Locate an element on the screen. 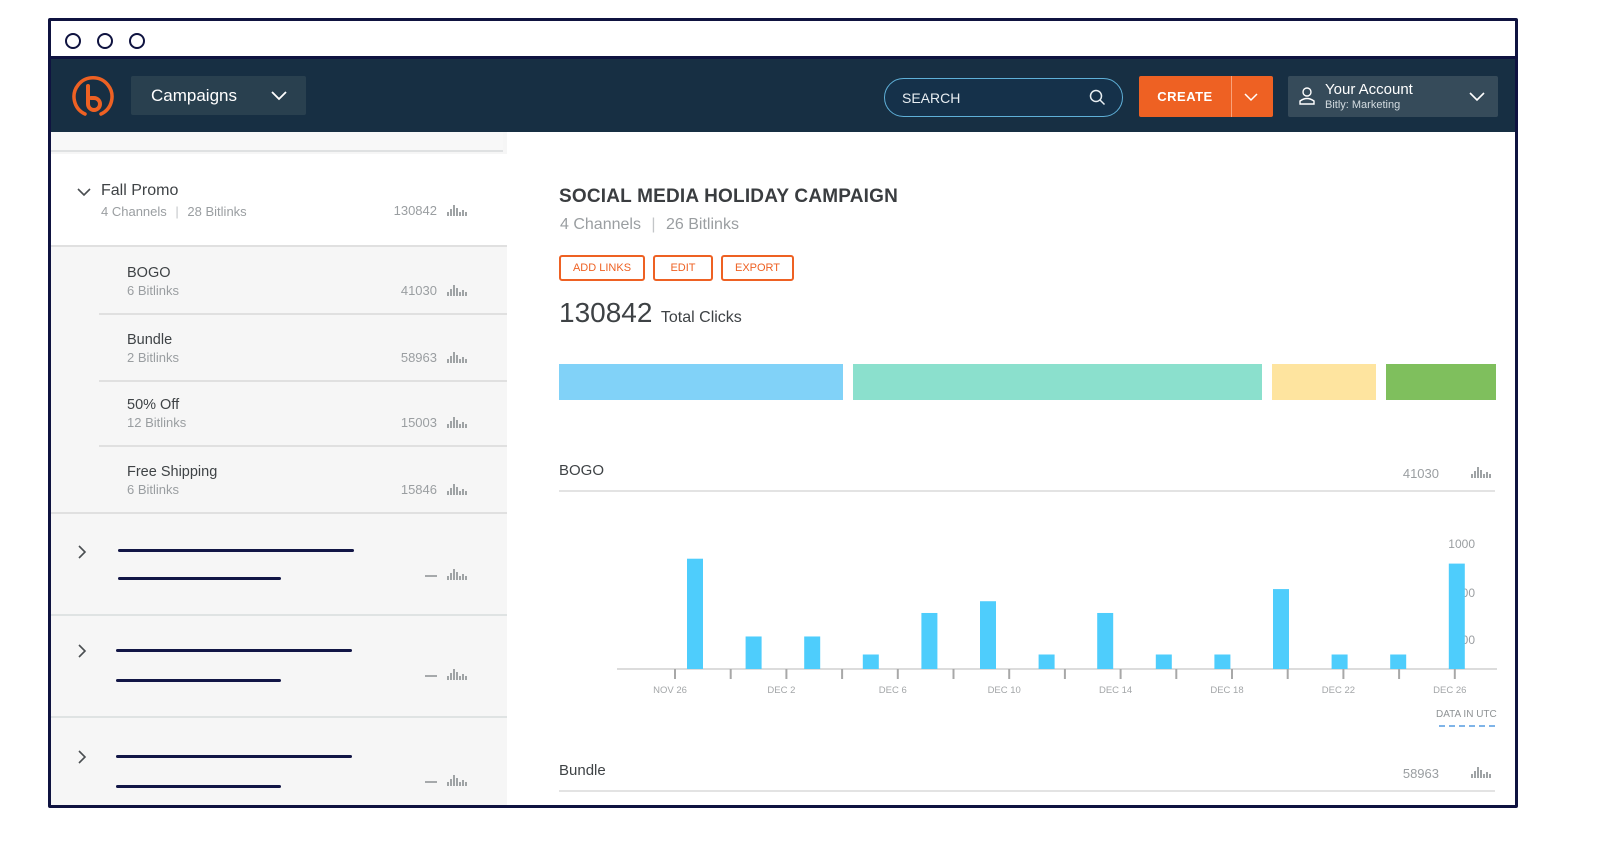 The image size is (1600, 844). window-control-maximize is located at coordinates (137, 41).